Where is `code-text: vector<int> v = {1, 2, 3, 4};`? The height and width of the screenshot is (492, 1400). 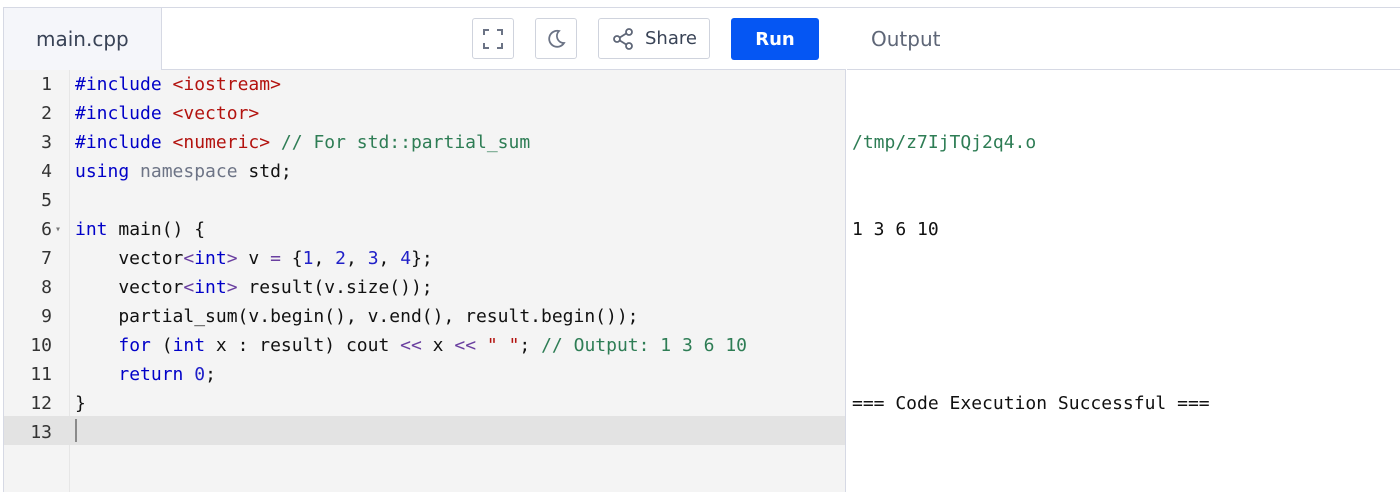 code-text: vector<int> v = {1, 2, 3, 4}; is located at coordinates (254, 258).